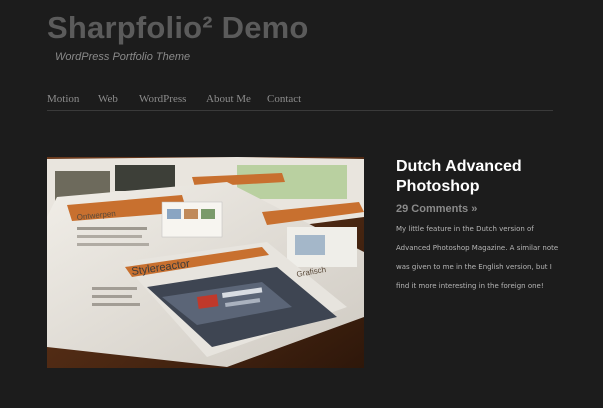 The height and width of the screenshot is (408, 603). I want to click on comments-link: 29 Comments », so click(436, 209).